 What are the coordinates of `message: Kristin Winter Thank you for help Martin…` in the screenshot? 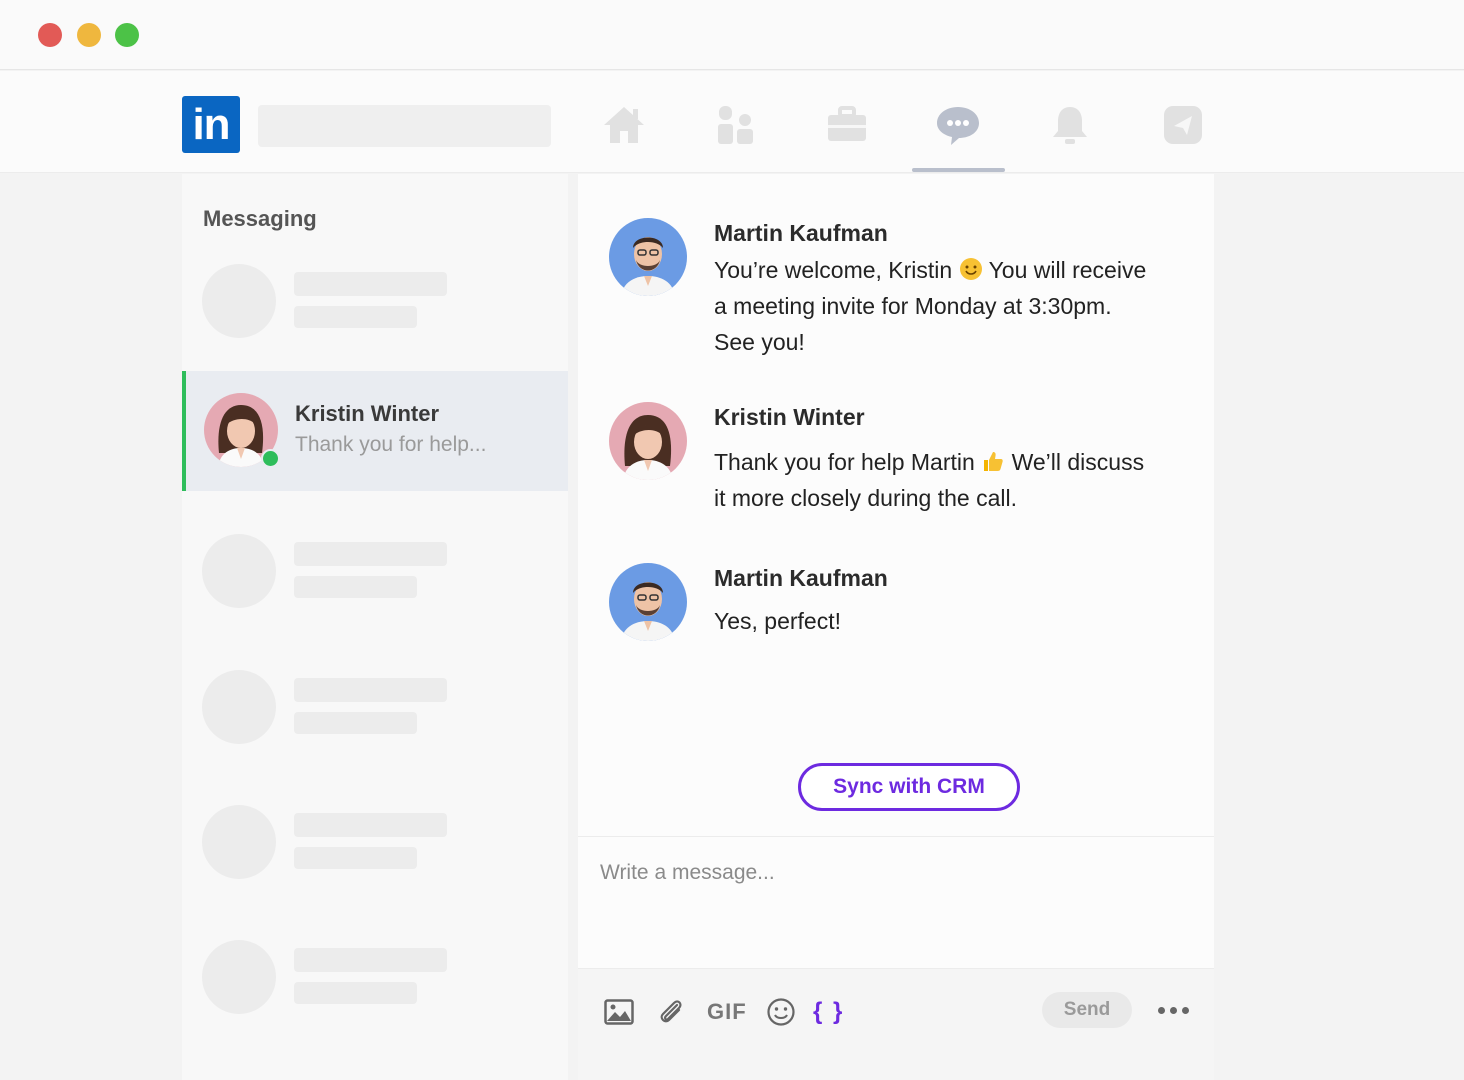 It's located at (896, 462).